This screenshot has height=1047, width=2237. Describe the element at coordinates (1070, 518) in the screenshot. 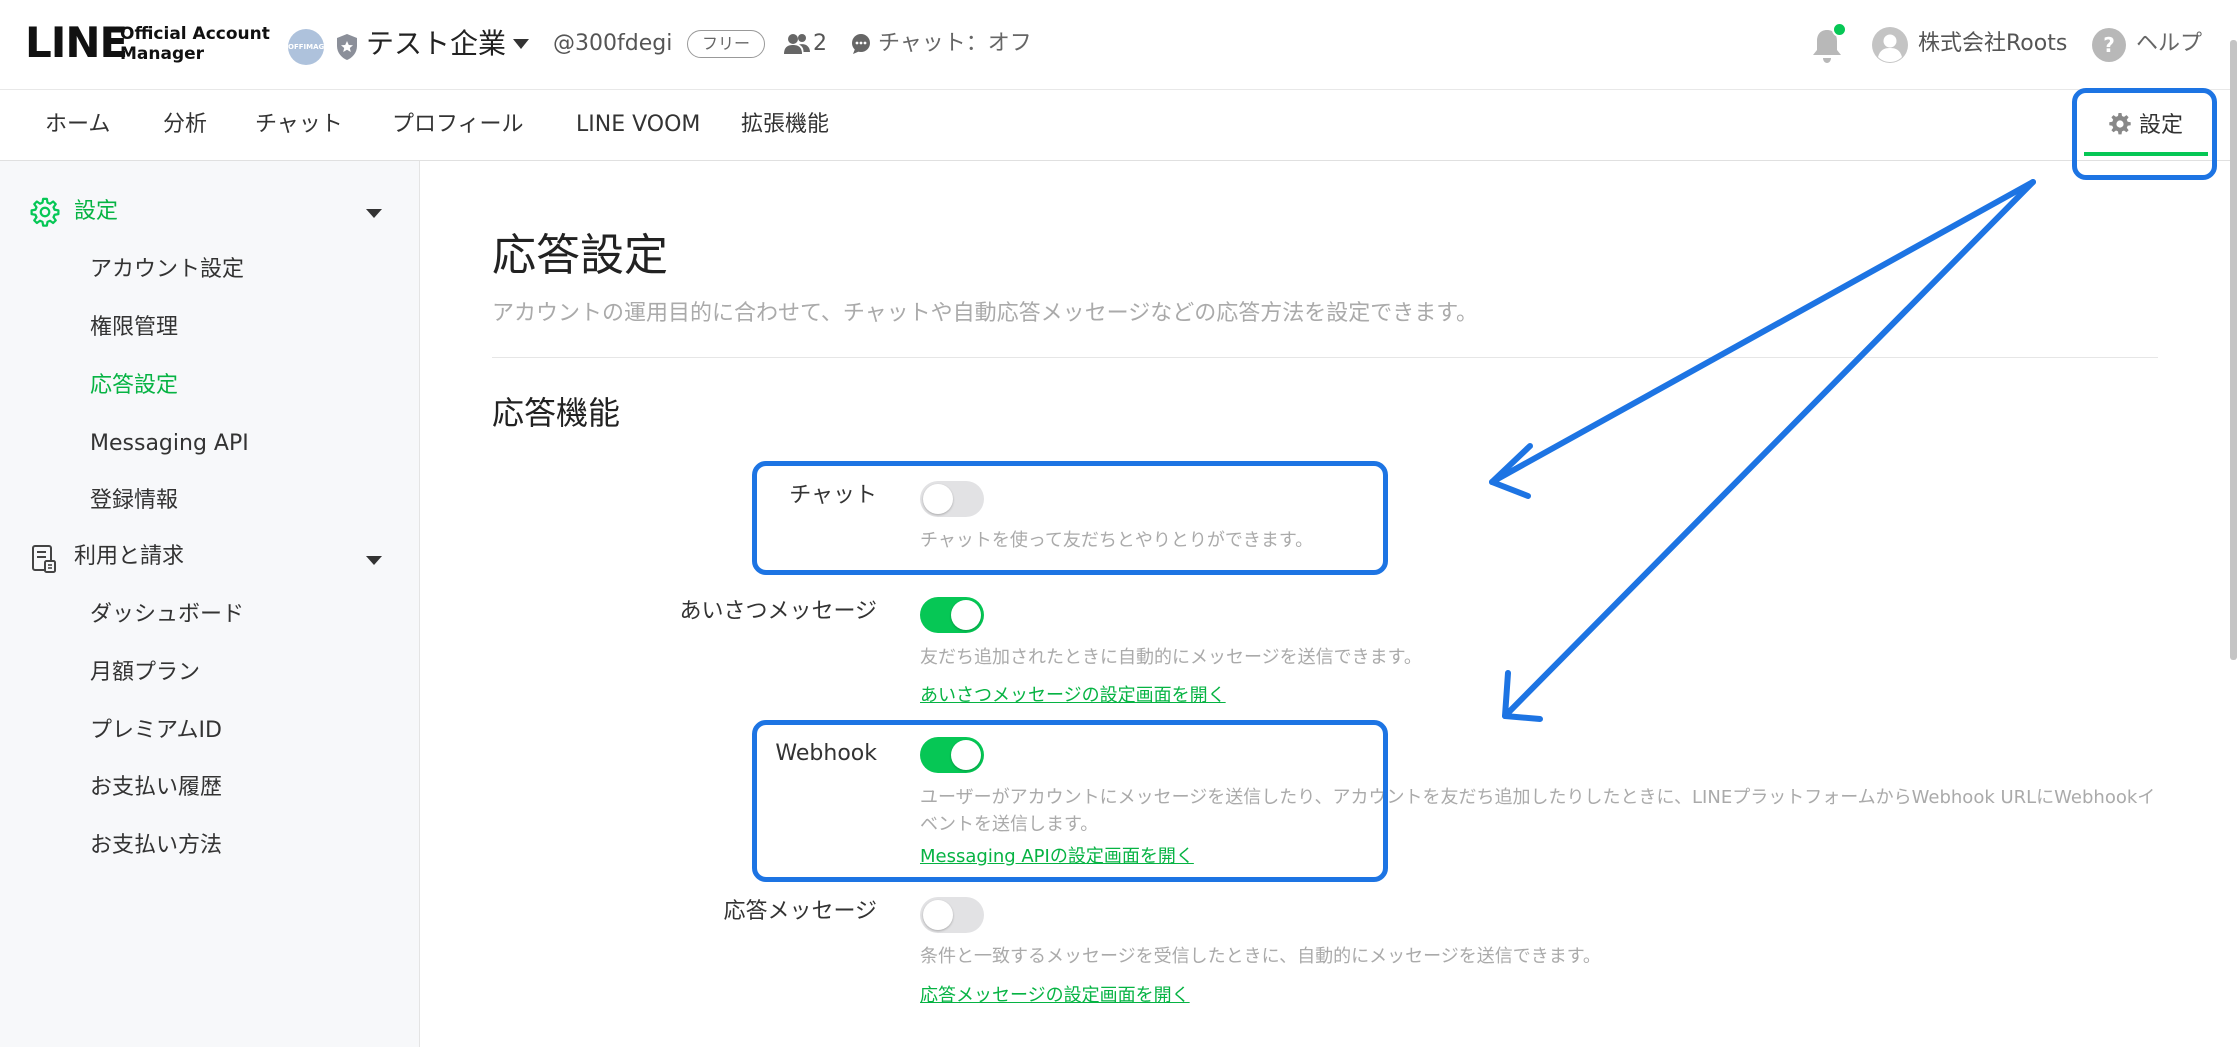

I see `annotation-box-chat` at that location.